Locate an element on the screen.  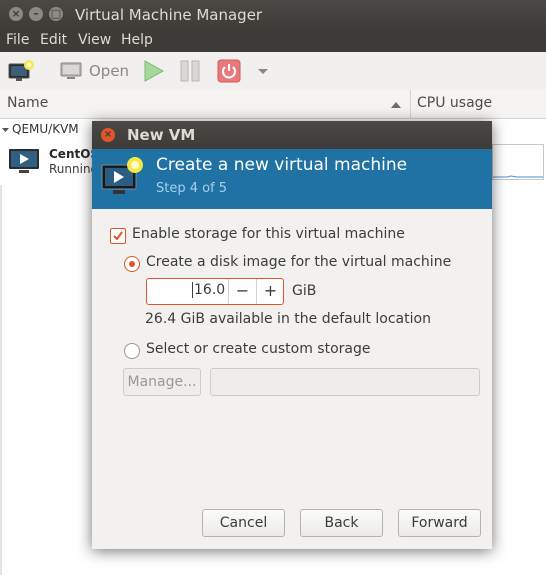
enable-storage-checkbox is located at coordinates (118, 236).